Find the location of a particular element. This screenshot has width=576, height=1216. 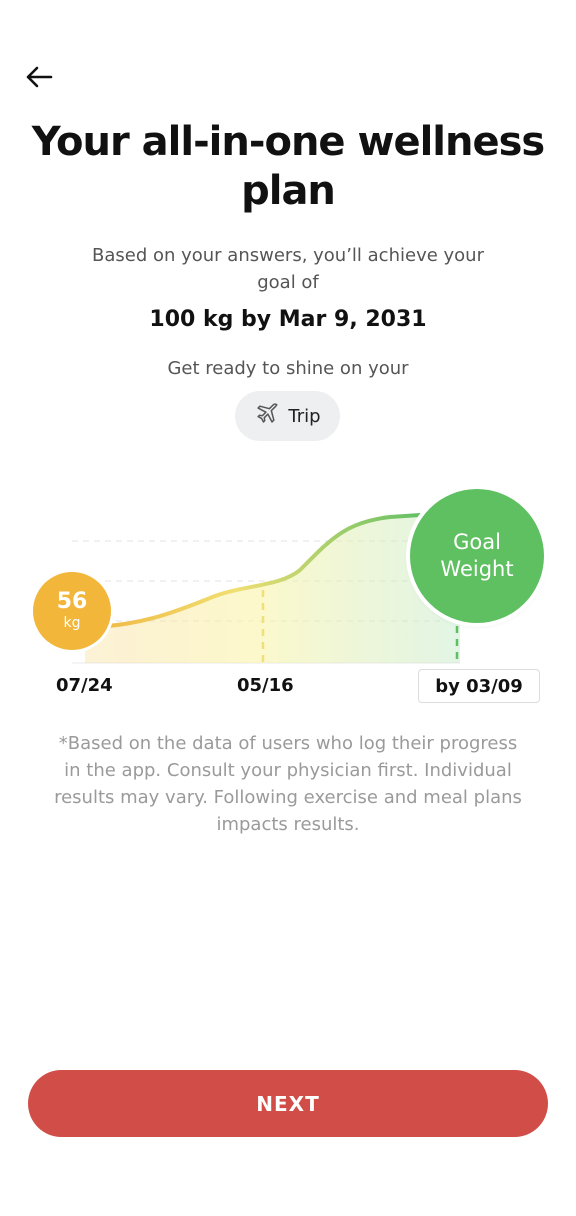

event-chip-label: Trip is located at coordinates (304, 416).